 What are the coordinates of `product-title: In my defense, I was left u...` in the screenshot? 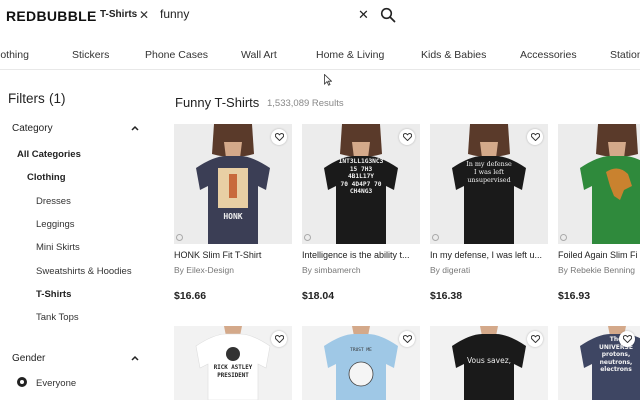 It's located at (489, 255).